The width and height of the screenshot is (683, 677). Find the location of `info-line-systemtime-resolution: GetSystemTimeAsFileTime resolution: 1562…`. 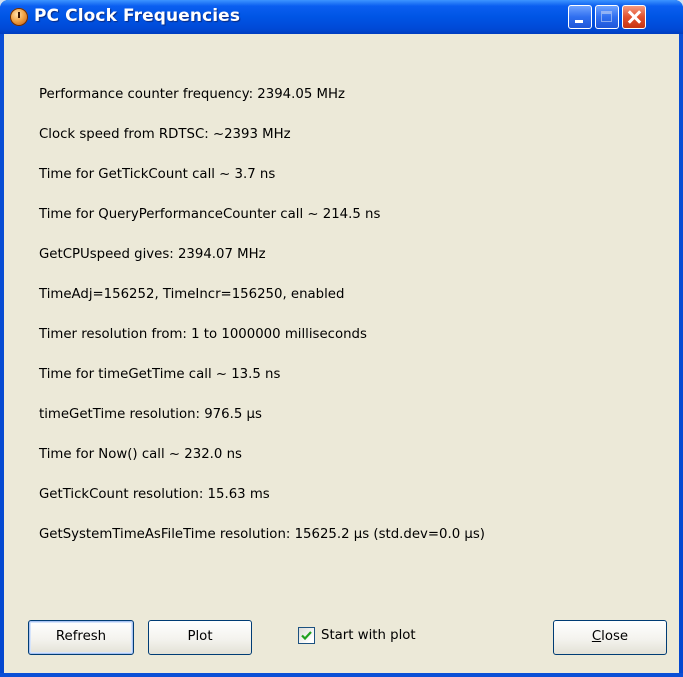

info-line-systemtime-resolution: GetSystemTimeAsFileTime resolution: 1562… is located at coordinates (262, 534).